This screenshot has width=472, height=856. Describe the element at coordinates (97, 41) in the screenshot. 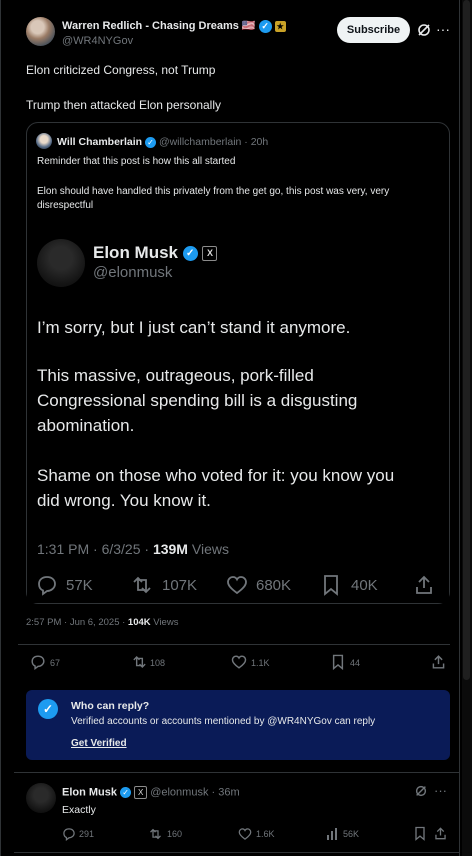

I see `author-handle: @WR4NYGov` at that location.